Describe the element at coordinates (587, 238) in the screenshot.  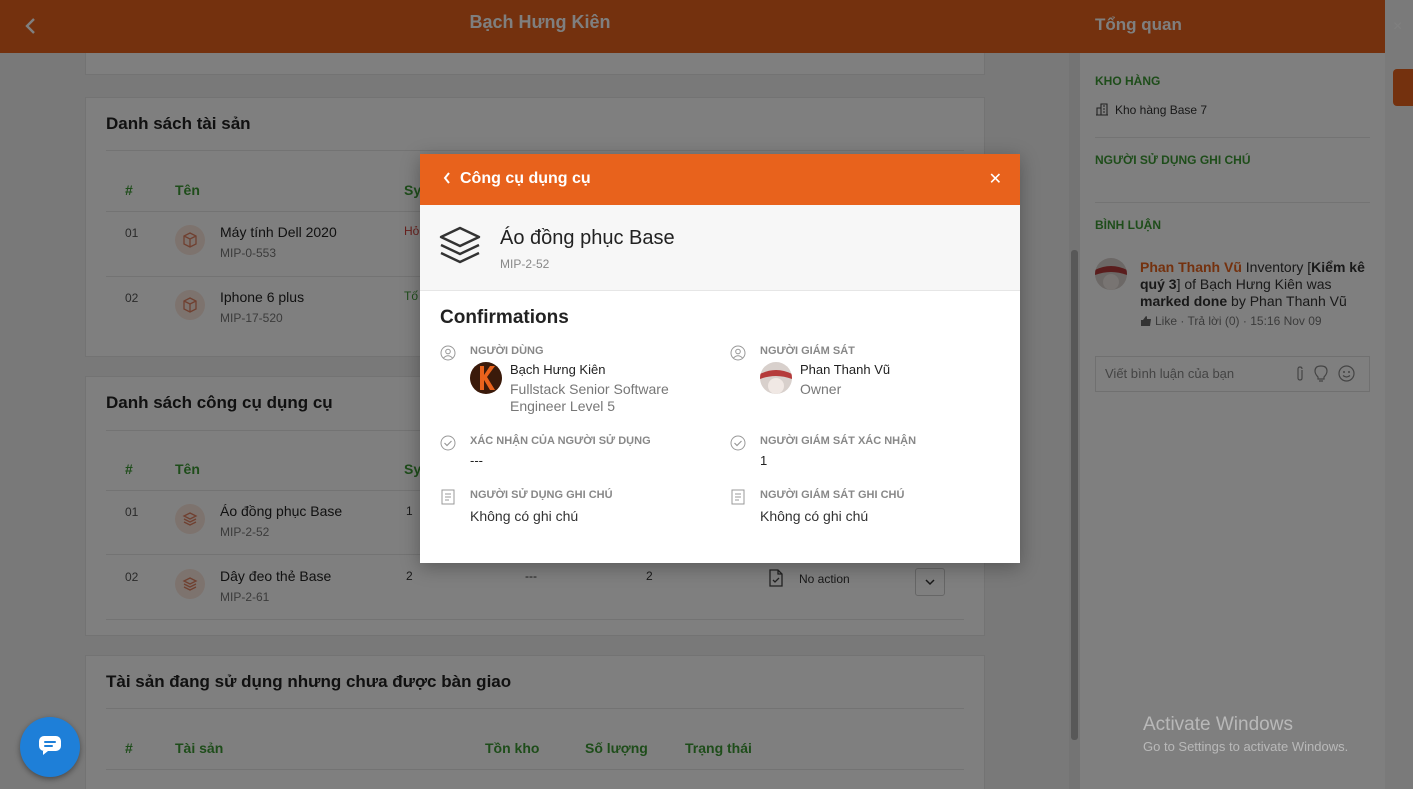
I see `item-name: Áo đồng phục Base` at that location.